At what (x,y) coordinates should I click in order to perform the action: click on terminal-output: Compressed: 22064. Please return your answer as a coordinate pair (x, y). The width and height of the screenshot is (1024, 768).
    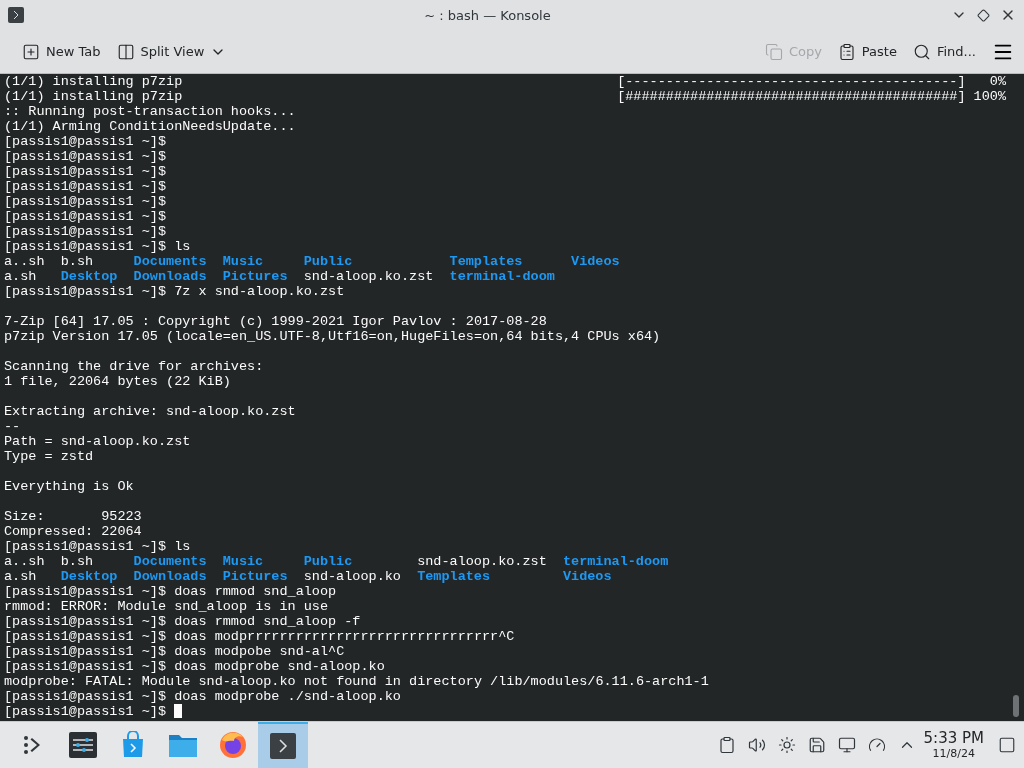
    Looking at the image, I should click on (73, 531).